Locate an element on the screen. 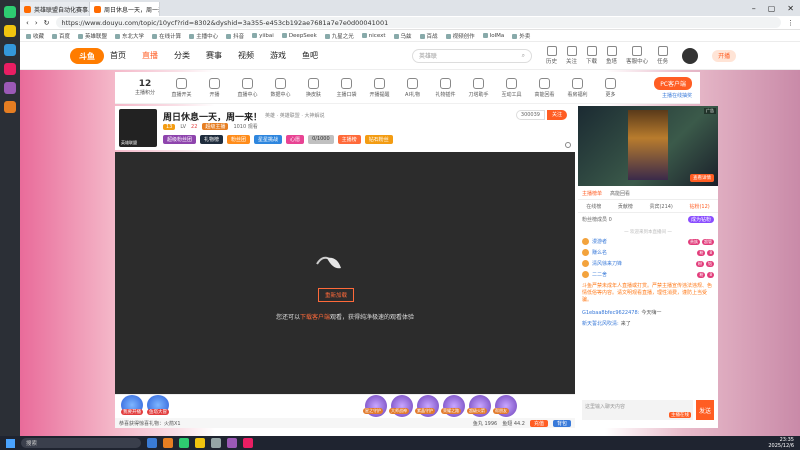  room-tag: 钻石粉丝 is located at coordinates (378, 139).